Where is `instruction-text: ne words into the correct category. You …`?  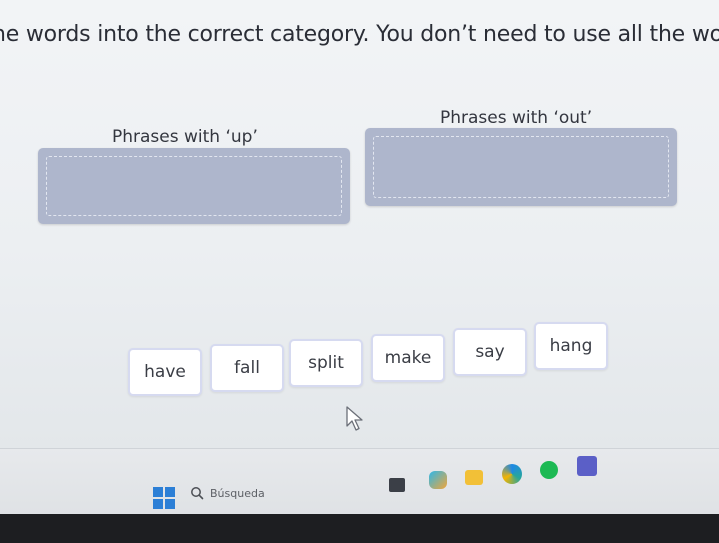
instruction-text: ne words into the correct category. You … is located at coordinates (359, 34).